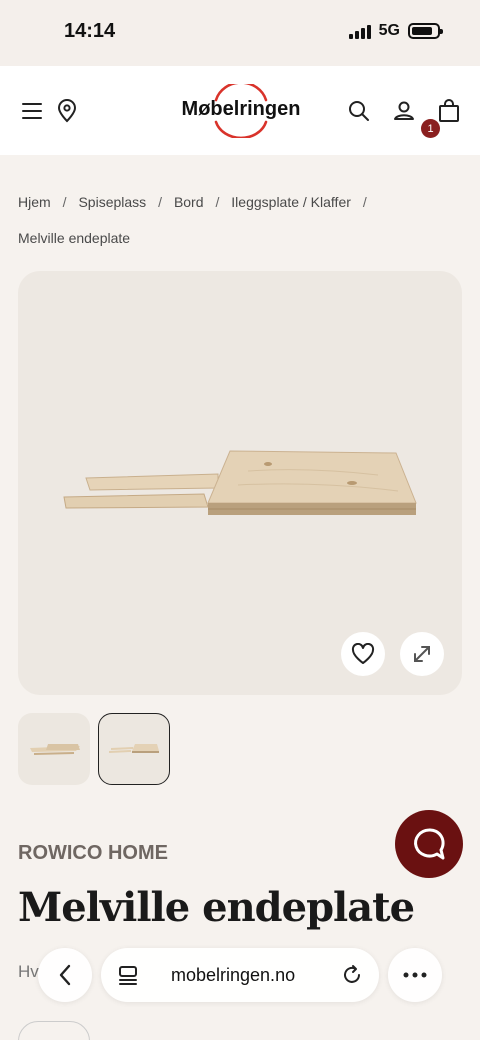 This screenshot has height=1040, width=480. Describe the element at coordinates (74, 238) in the screenshot. I see `breadcrumb-current: Melville endeplate` at that location.